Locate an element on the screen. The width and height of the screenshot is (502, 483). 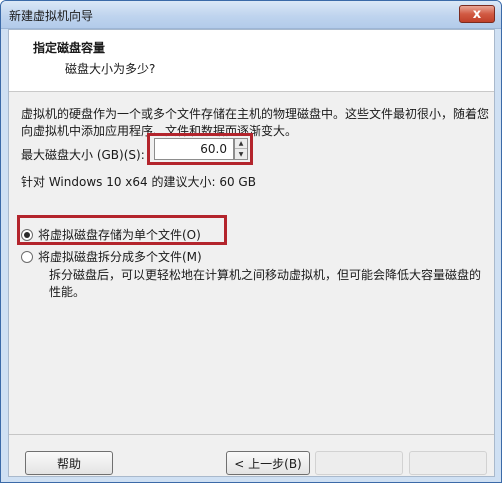
window-title: 新建虚拟机向导 is located at coordinates (51, 16).